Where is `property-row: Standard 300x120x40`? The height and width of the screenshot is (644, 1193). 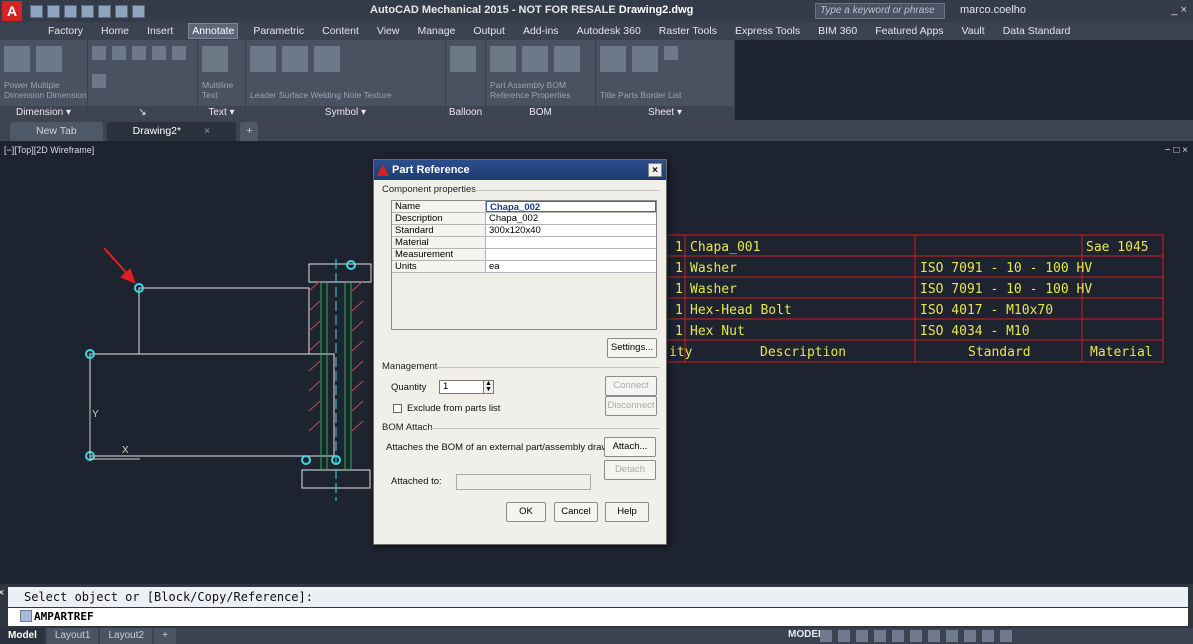 property-row: Standard 300x120x40 is located at coordinates (524, 231).